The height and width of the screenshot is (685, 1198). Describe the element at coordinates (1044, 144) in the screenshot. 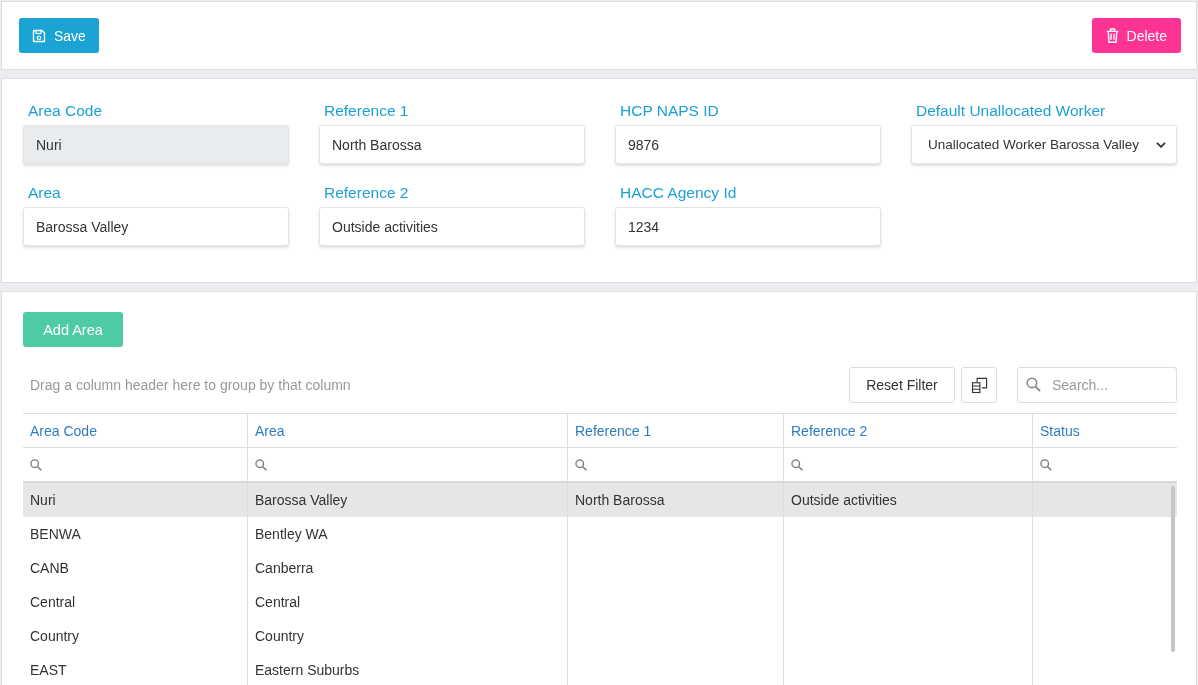

I see `dropdown: Unallocated Worker Barossa Valley` at that location.